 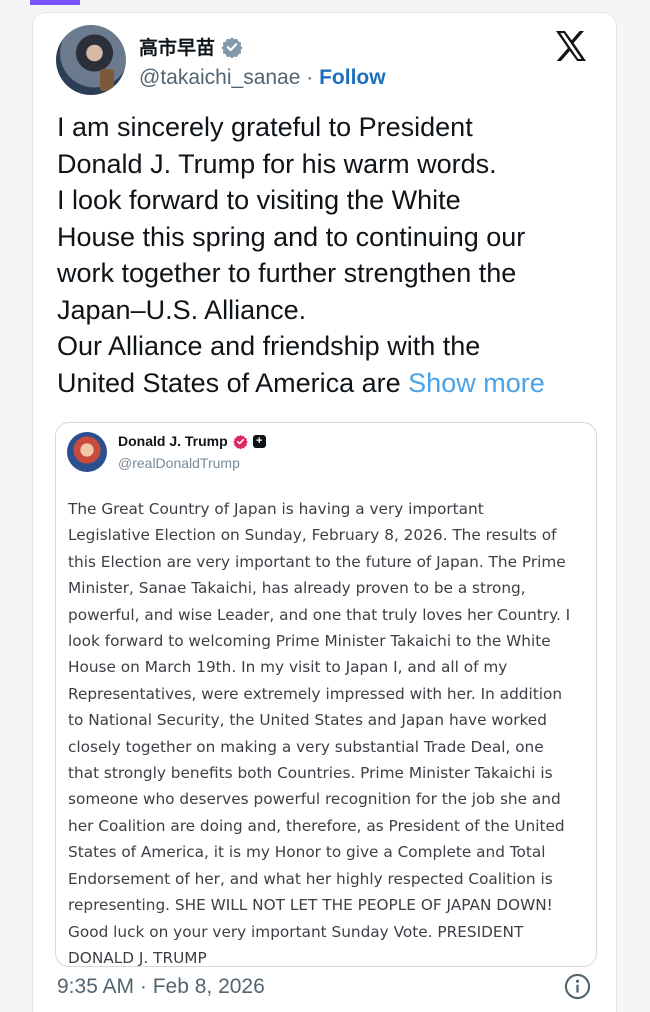 I want to click on verified-badge-icon, so click(x=232, y=47).